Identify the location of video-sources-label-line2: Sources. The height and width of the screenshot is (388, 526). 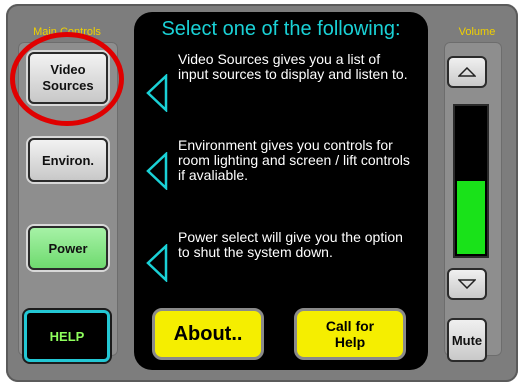
(68, 85).